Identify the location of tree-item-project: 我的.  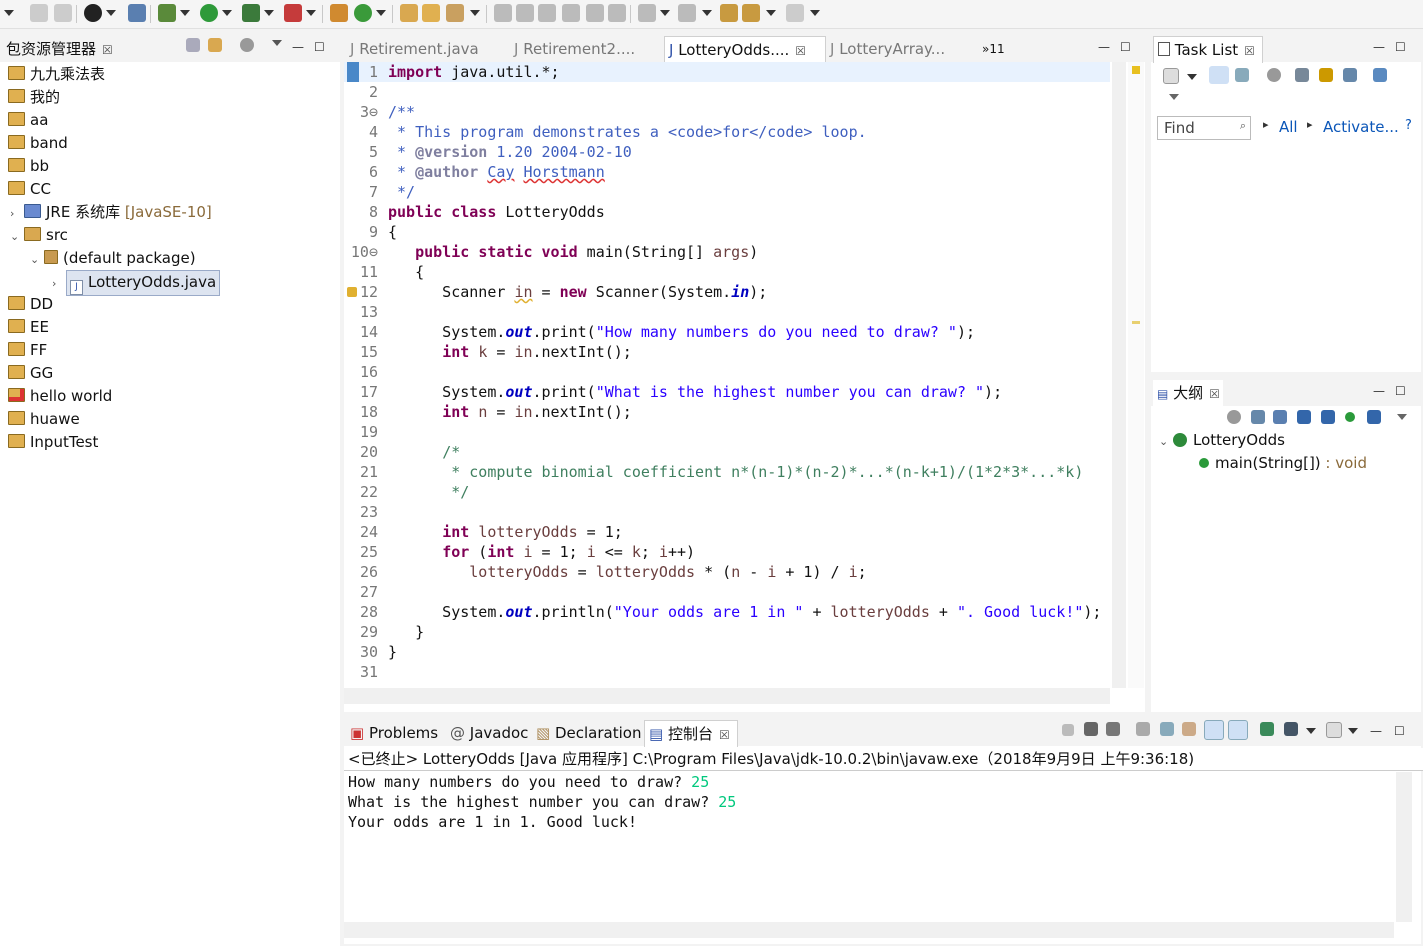
(34, 97).